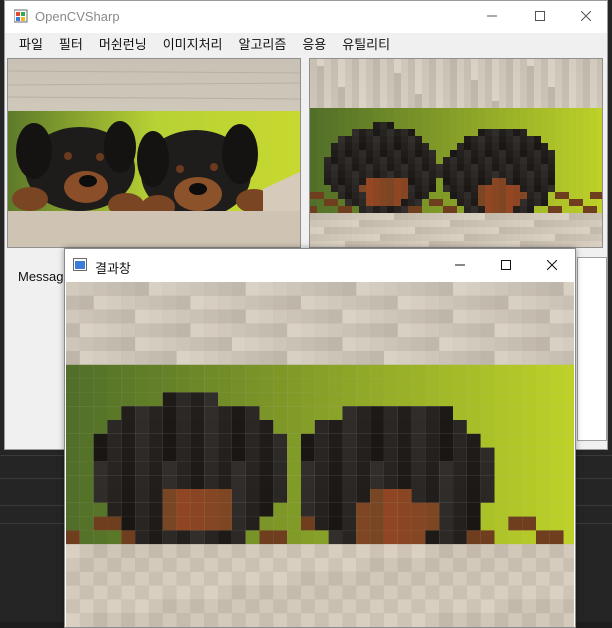 The width and height of the screenshot is (612, 628). Describe the element at coordinates (263, 45) in the screenshot. I see `menu-algorithm: 알고리즘` at that location.